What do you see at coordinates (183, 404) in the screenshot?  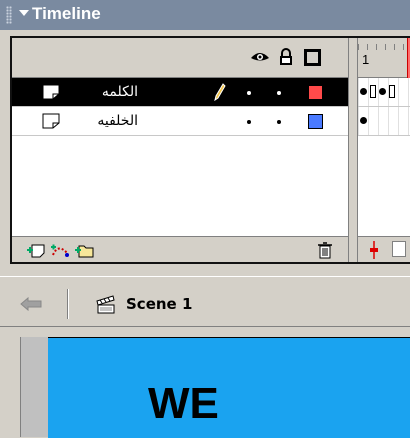 I see `stage-text: WE` at bounding box center [183, 404].